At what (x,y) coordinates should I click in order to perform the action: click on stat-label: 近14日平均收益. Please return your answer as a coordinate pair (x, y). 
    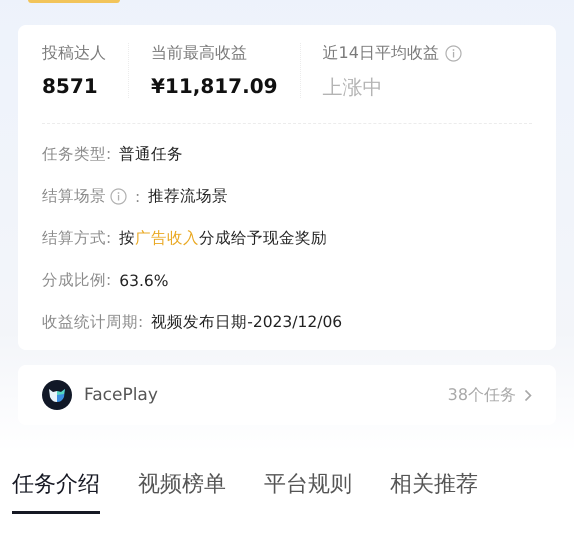
    Looking at the image, I should click on (380, 53).